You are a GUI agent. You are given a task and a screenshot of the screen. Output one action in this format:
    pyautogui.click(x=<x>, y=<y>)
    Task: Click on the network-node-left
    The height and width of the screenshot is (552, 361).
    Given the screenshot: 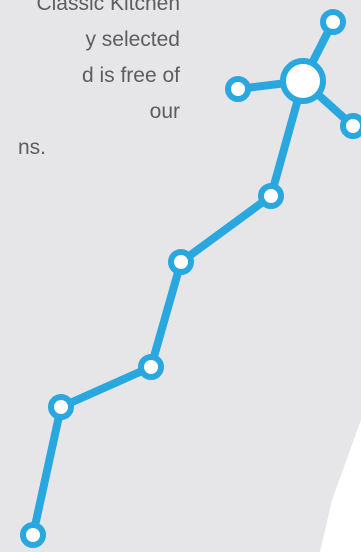 What is the action you would take?
    pyautogui.click(x=238, y=89)
    